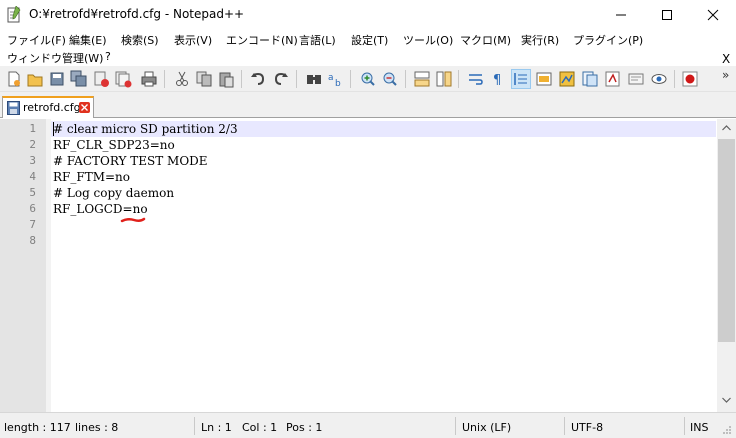  Describe the element at coordinates (32, 224) in the screenshot. I see `line-number: 7` at that location.